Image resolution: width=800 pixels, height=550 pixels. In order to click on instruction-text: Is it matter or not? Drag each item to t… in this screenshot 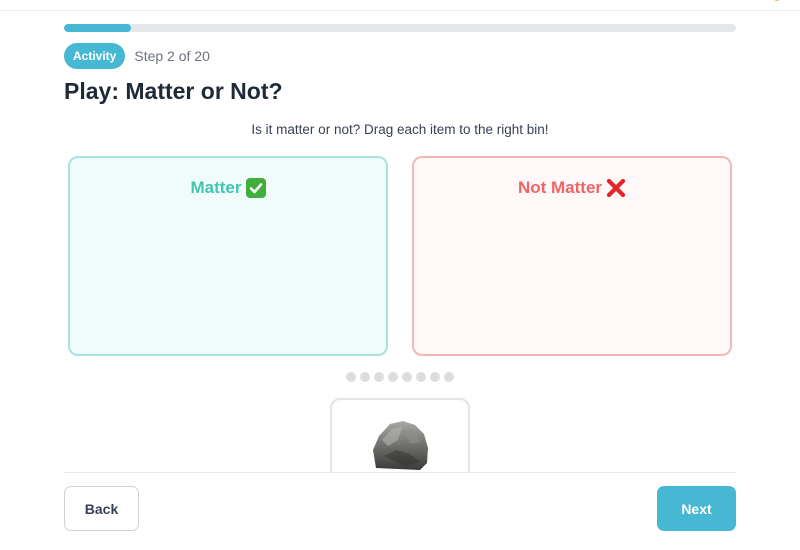, I will do `click(400, 129)`.